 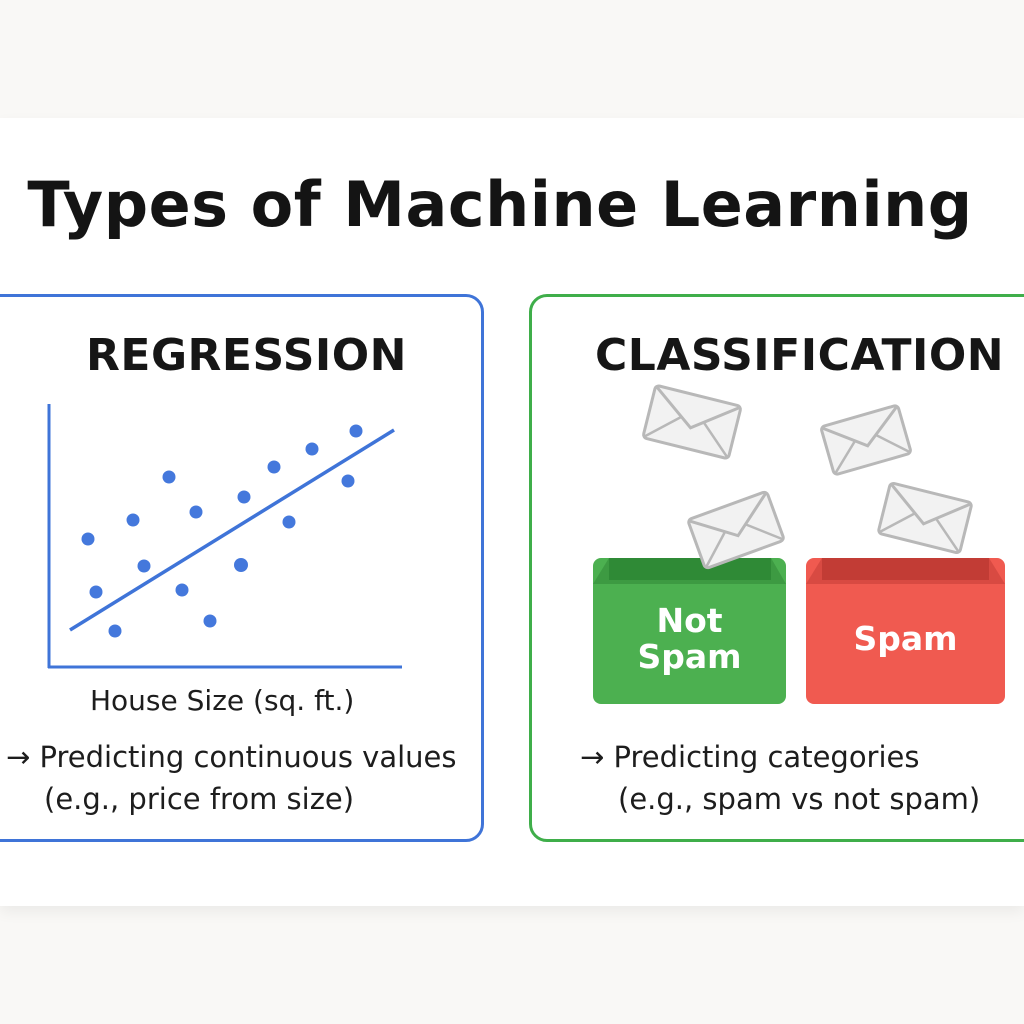 What do you see at coordinates (766, 757) in the screenshot?
I see `classification-description-line1: Predicting categories` at bounding box center [766, 757].